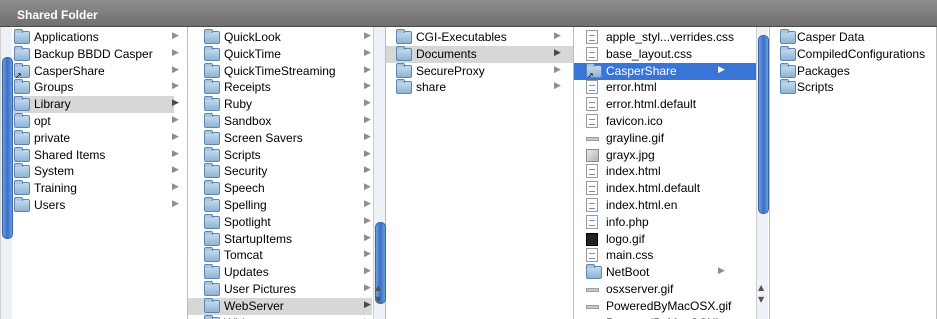  Describe the element at coordinates (22, 36) in the screenshot. I see `applications-folder-icon` at that location.